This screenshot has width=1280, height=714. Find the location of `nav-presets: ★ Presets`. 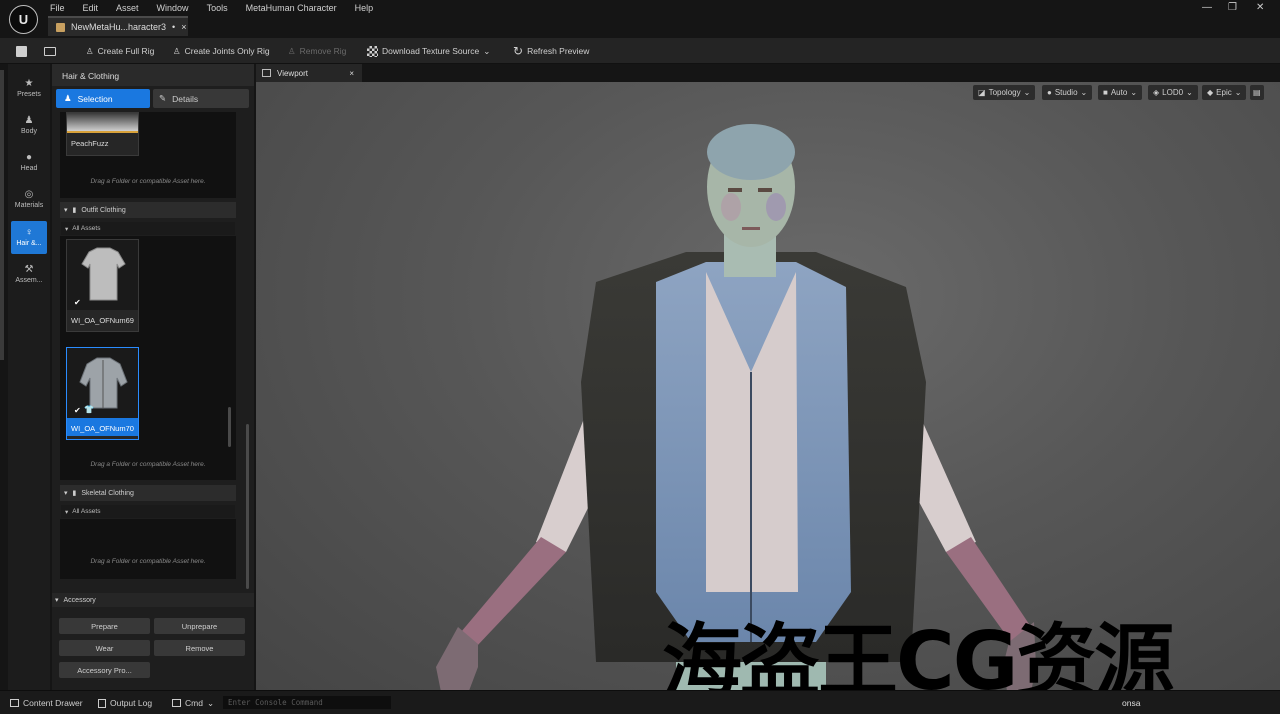

nav-presets: ★ Presets is located at coordinates (29, 88).